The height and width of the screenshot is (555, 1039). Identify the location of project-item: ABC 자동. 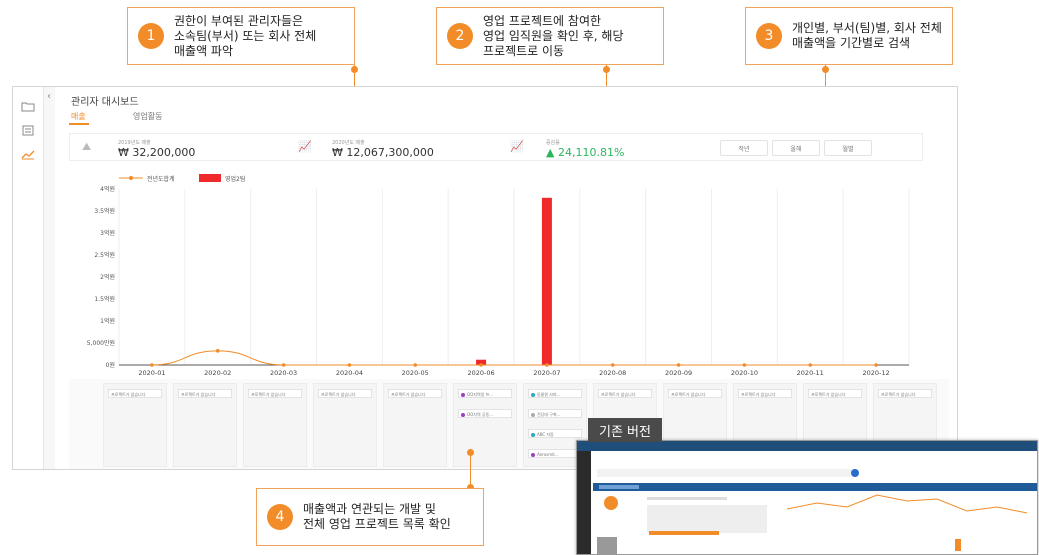
(555, 433).